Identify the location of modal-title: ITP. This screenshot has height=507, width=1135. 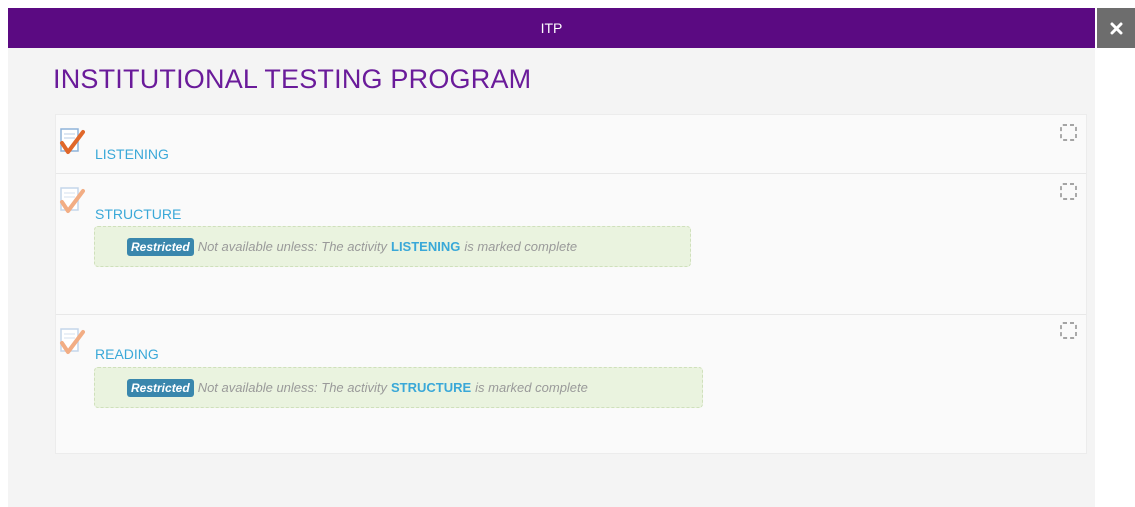
(551, 28).